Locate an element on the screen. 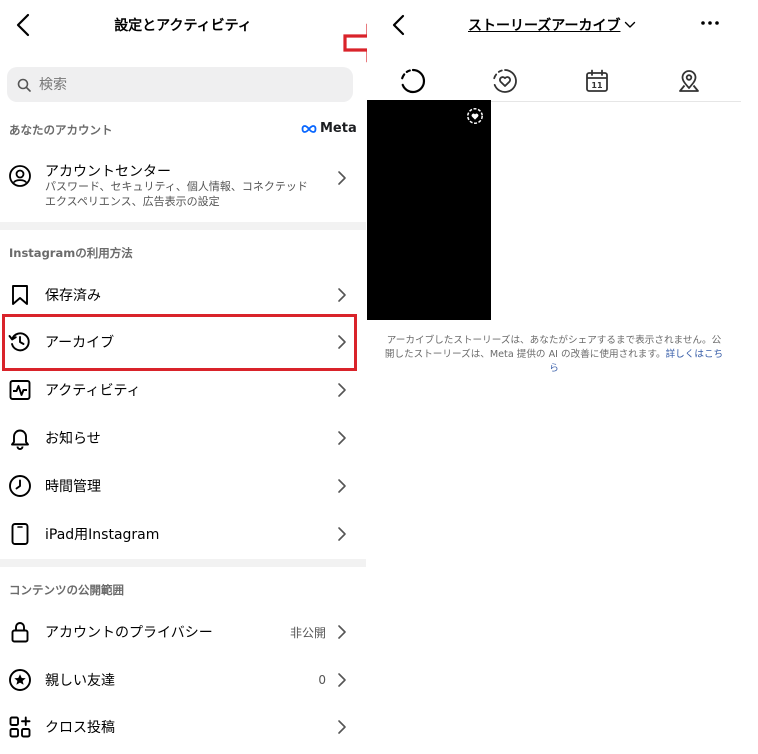  ipad-icon is located at coordinates (20, 534).